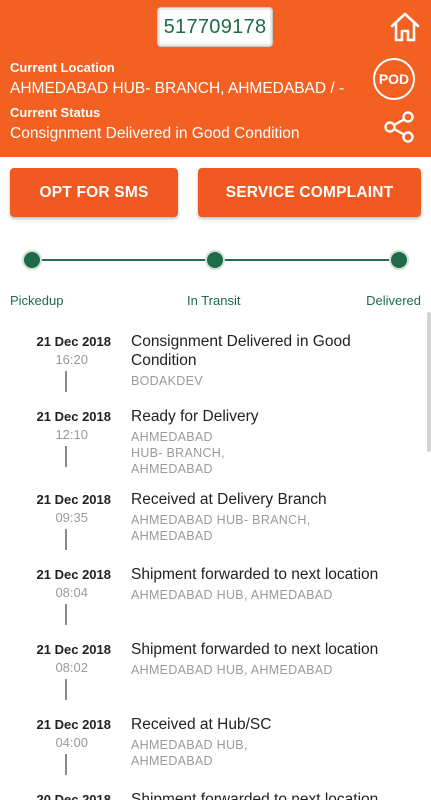 The image size is (431, 800). I want to click on progress-dot-delivered, so click(399, 260).